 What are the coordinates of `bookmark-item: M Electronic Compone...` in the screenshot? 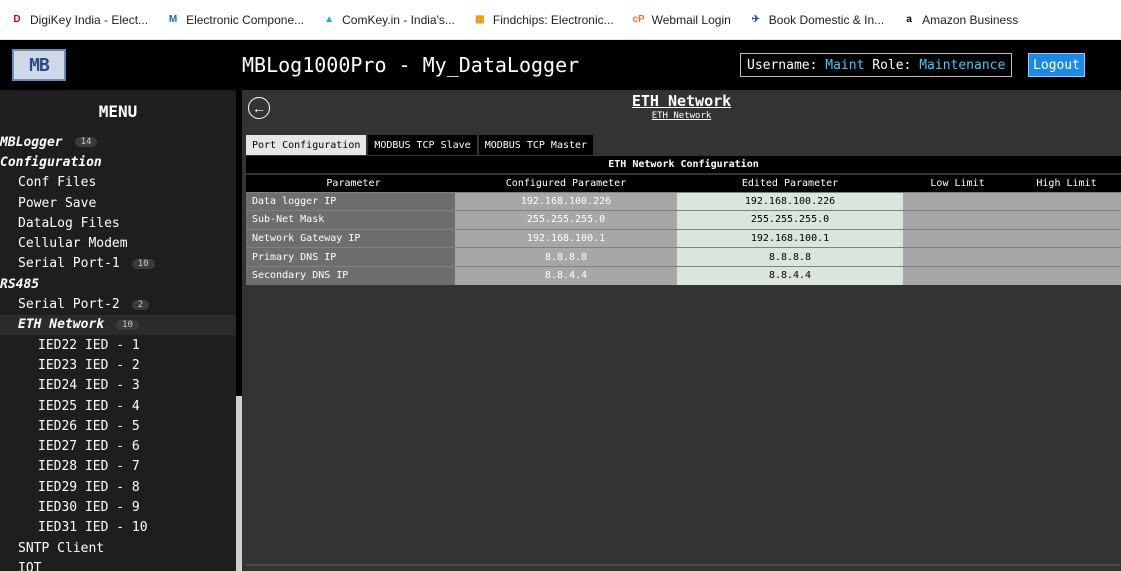 It's located at (235, 20).